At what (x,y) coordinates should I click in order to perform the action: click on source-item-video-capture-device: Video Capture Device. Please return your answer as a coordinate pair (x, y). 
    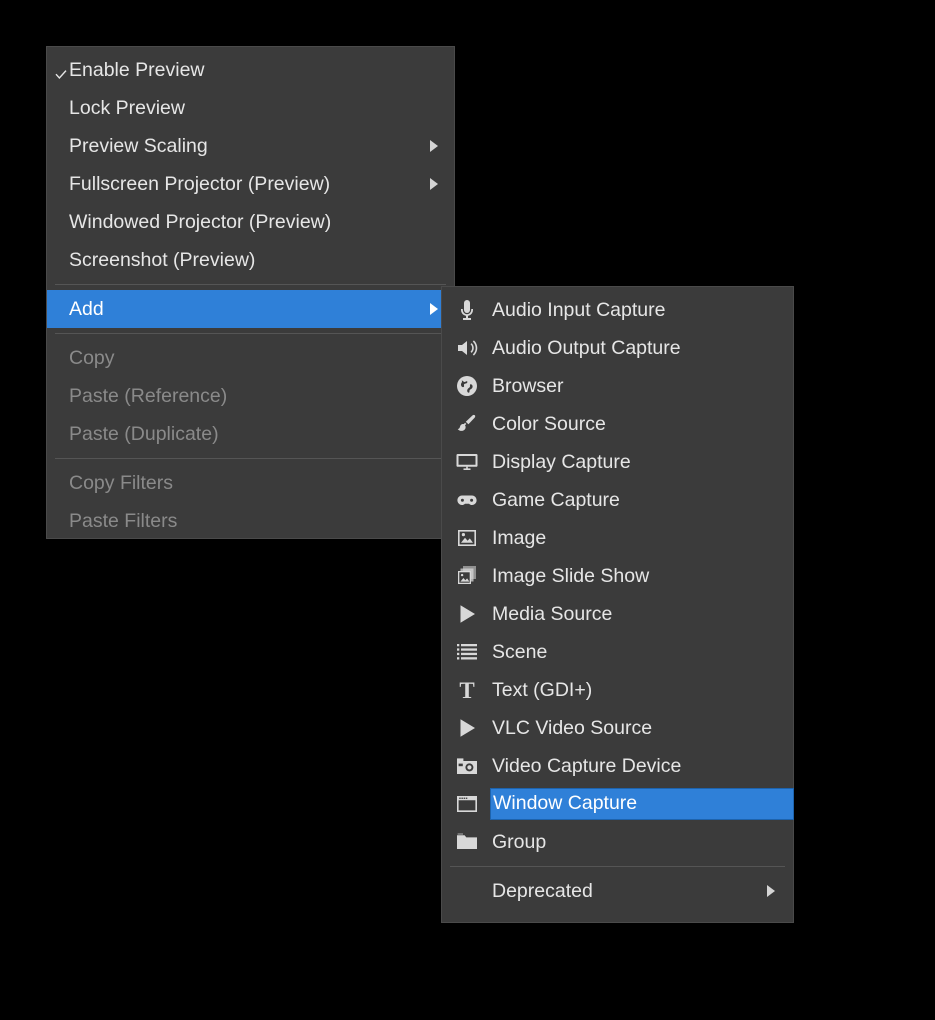
    Looking at the image, I should click on (617, 766).